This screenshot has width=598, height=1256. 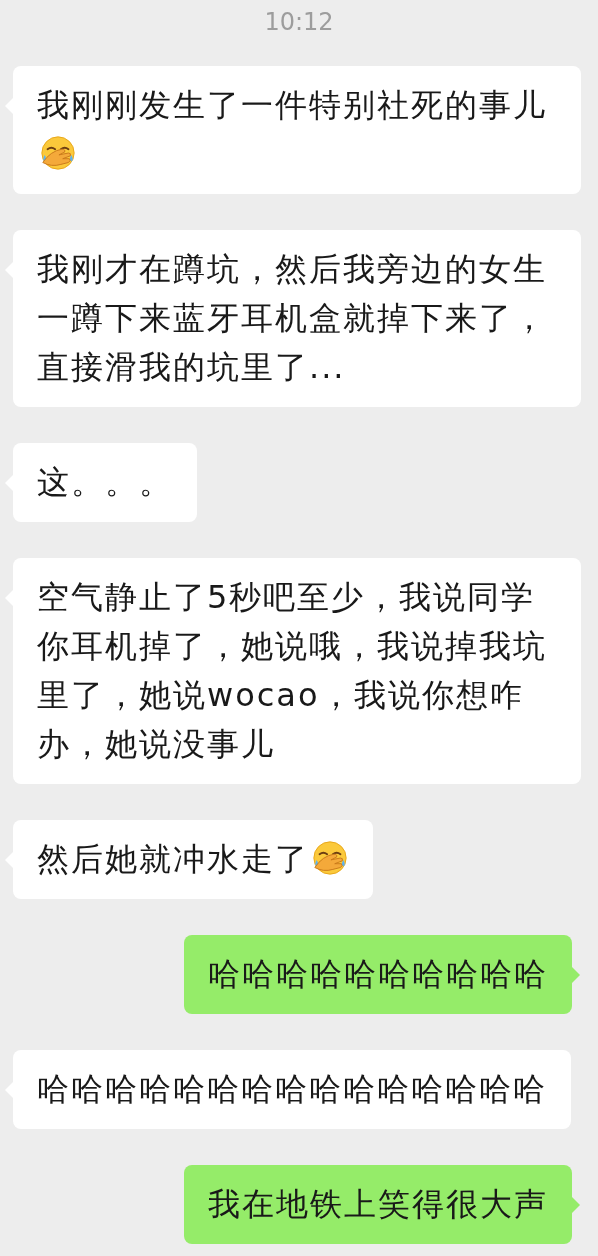 What do you see at coordinates (292, 1089) in the screenshot?
I see `message-bubble: 哈哈哈哈哈哈哈哈哈哈哈哈哈哈哈` at bounding box center [292, 1089].